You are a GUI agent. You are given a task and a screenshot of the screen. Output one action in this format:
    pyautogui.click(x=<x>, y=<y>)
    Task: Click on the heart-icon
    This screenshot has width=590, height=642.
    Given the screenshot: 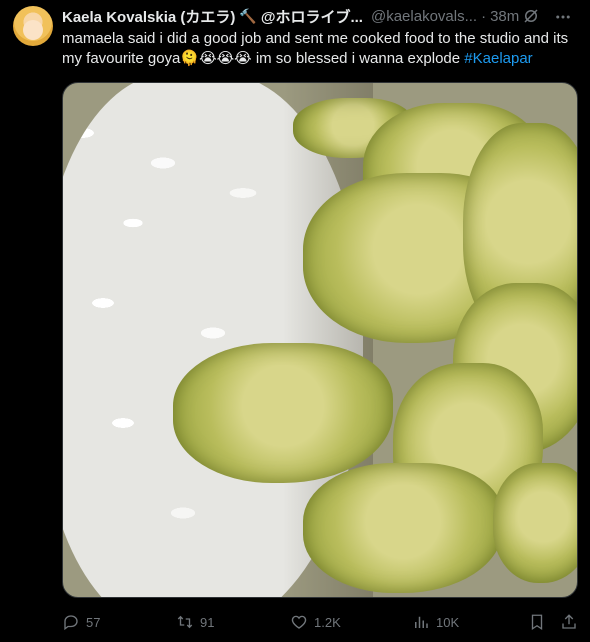 What is the action you would take?
    pyautogui.click(x=299, y=622)
    